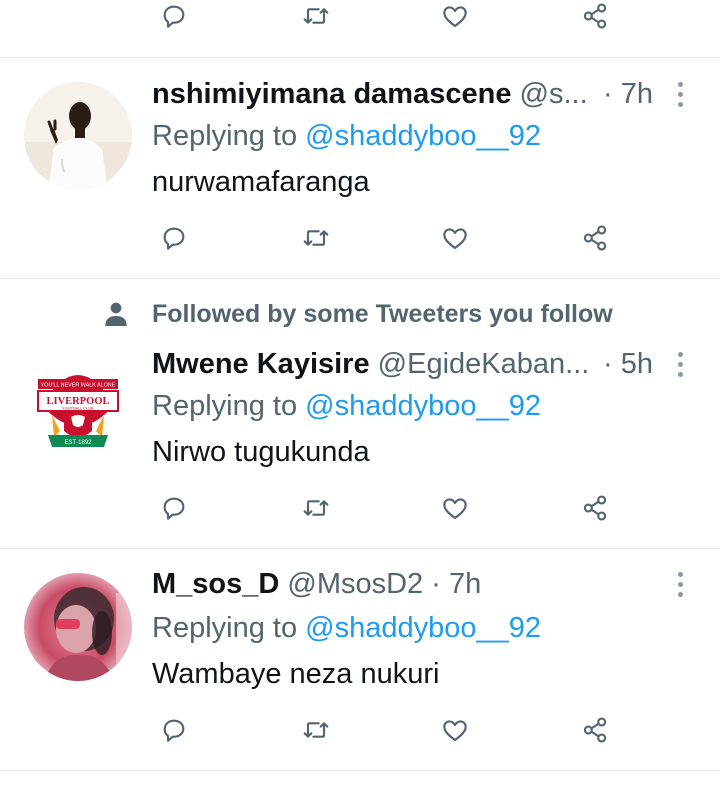  What do you see at coordinates (382, 313) in the screenshot?
I see `social-context-text: Followed by some Tweeters you follow` at bounding box center [382, 313].